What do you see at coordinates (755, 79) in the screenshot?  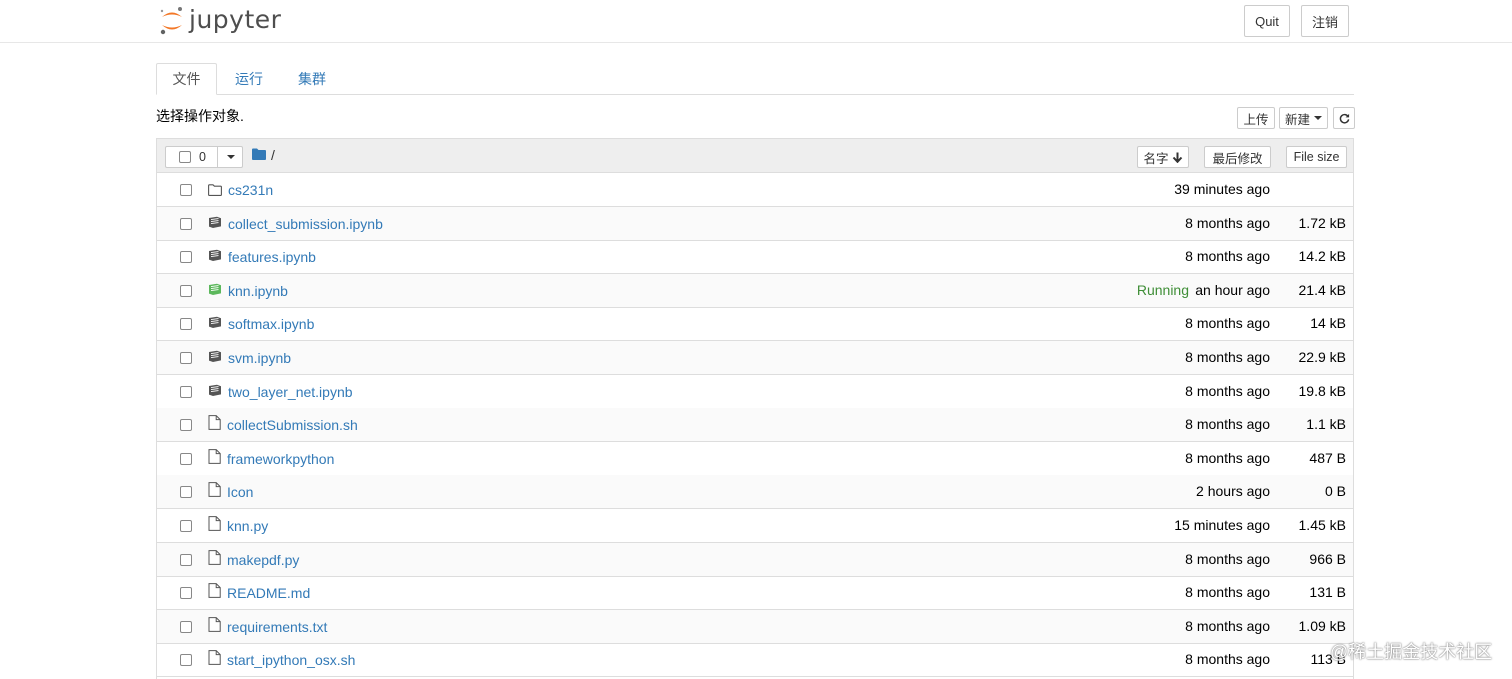 I see `tab-bar: 文件 运行 集群` at bounding box center [755, 79].